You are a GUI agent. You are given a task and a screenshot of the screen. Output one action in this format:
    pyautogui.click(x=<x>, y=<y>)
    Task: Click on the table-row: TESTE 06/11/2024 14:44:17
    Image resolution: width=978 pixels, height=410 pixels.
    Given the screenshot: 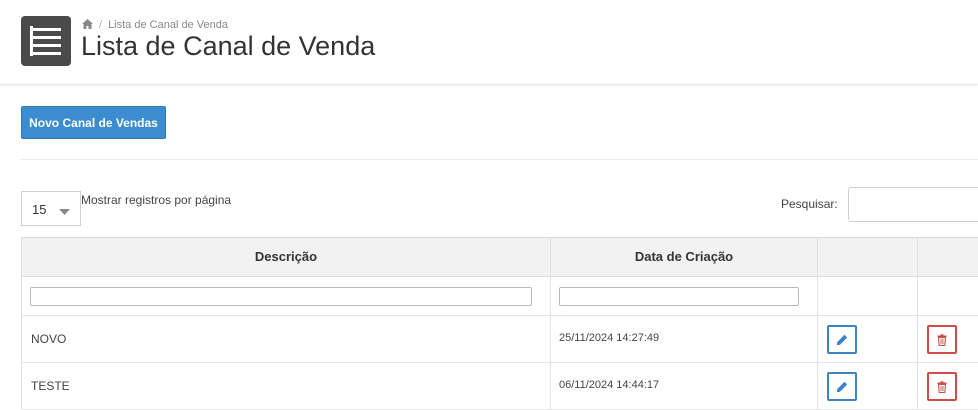 What is the action you would take?
    pyautogui.click(x=499, y=386)
    